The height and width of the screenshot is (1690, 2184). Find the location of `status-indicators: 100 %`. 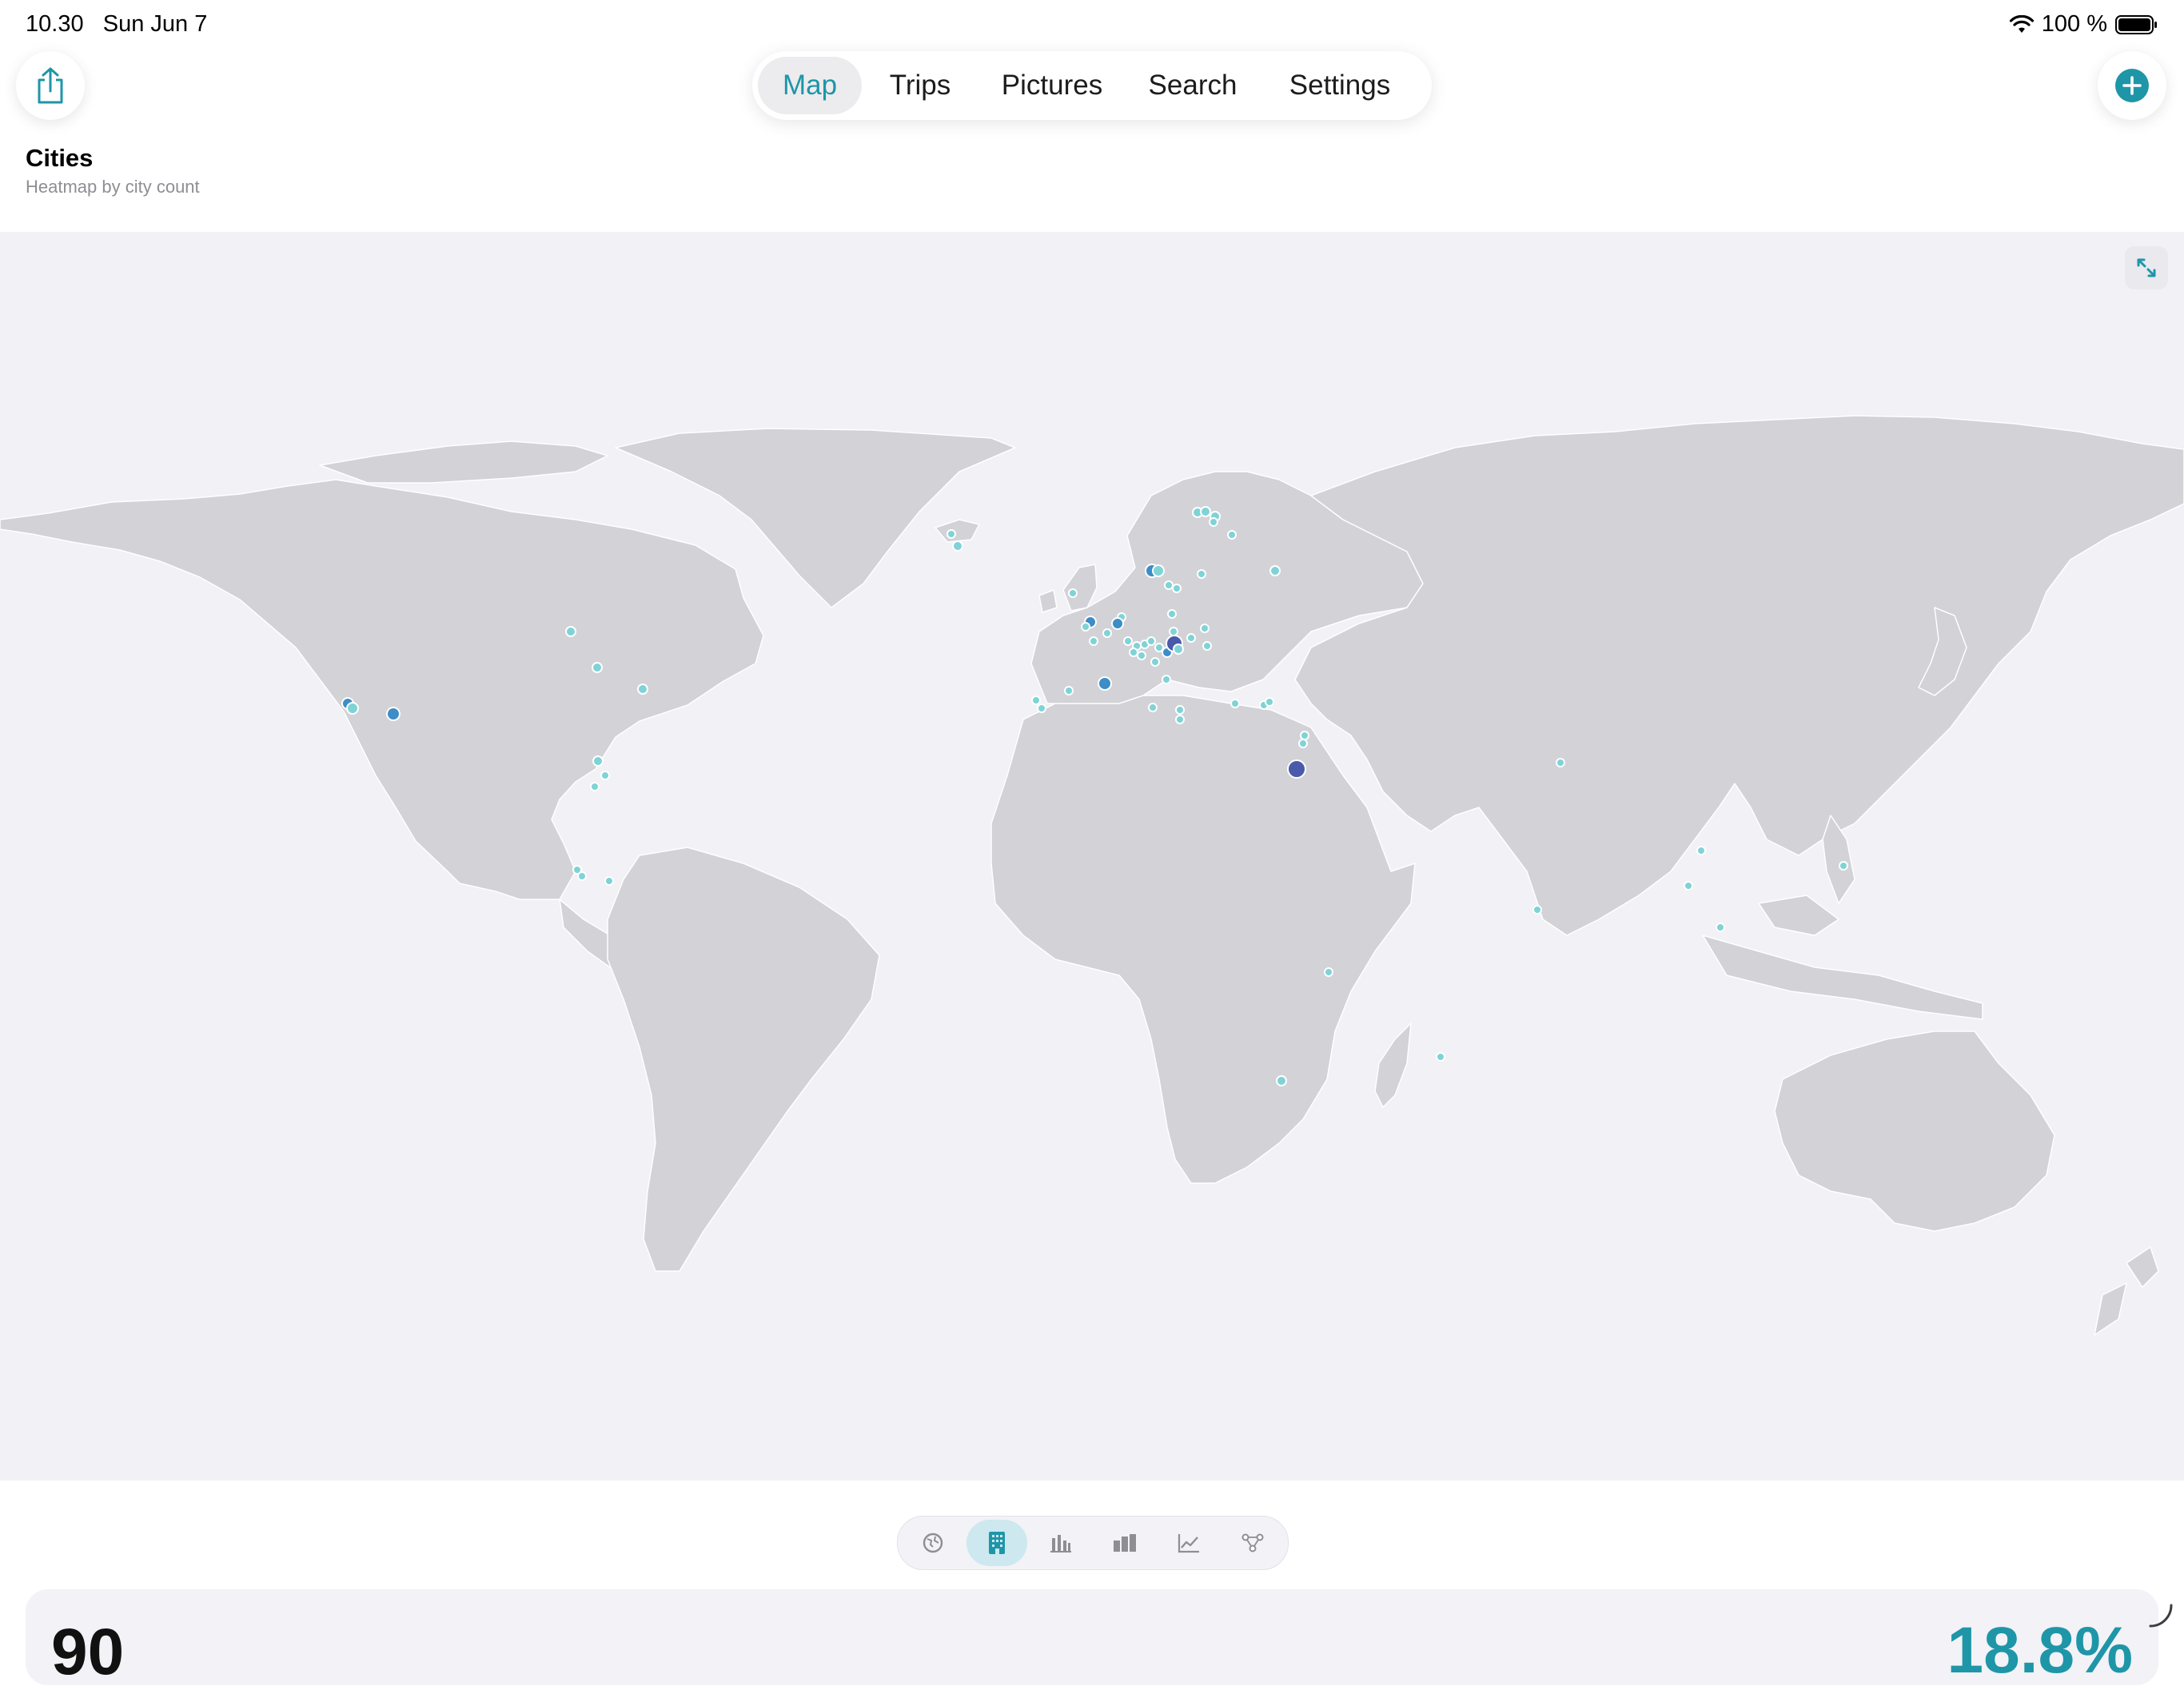

status-indicators: 100 % is located at coordinates (2083, 24).